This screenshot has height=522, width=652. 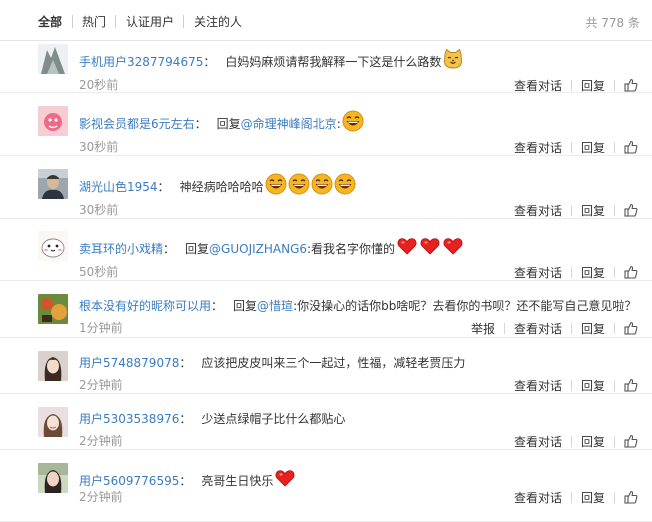 I want to click on comment-timestamp: 30秒前, so click(x=99, y=210).